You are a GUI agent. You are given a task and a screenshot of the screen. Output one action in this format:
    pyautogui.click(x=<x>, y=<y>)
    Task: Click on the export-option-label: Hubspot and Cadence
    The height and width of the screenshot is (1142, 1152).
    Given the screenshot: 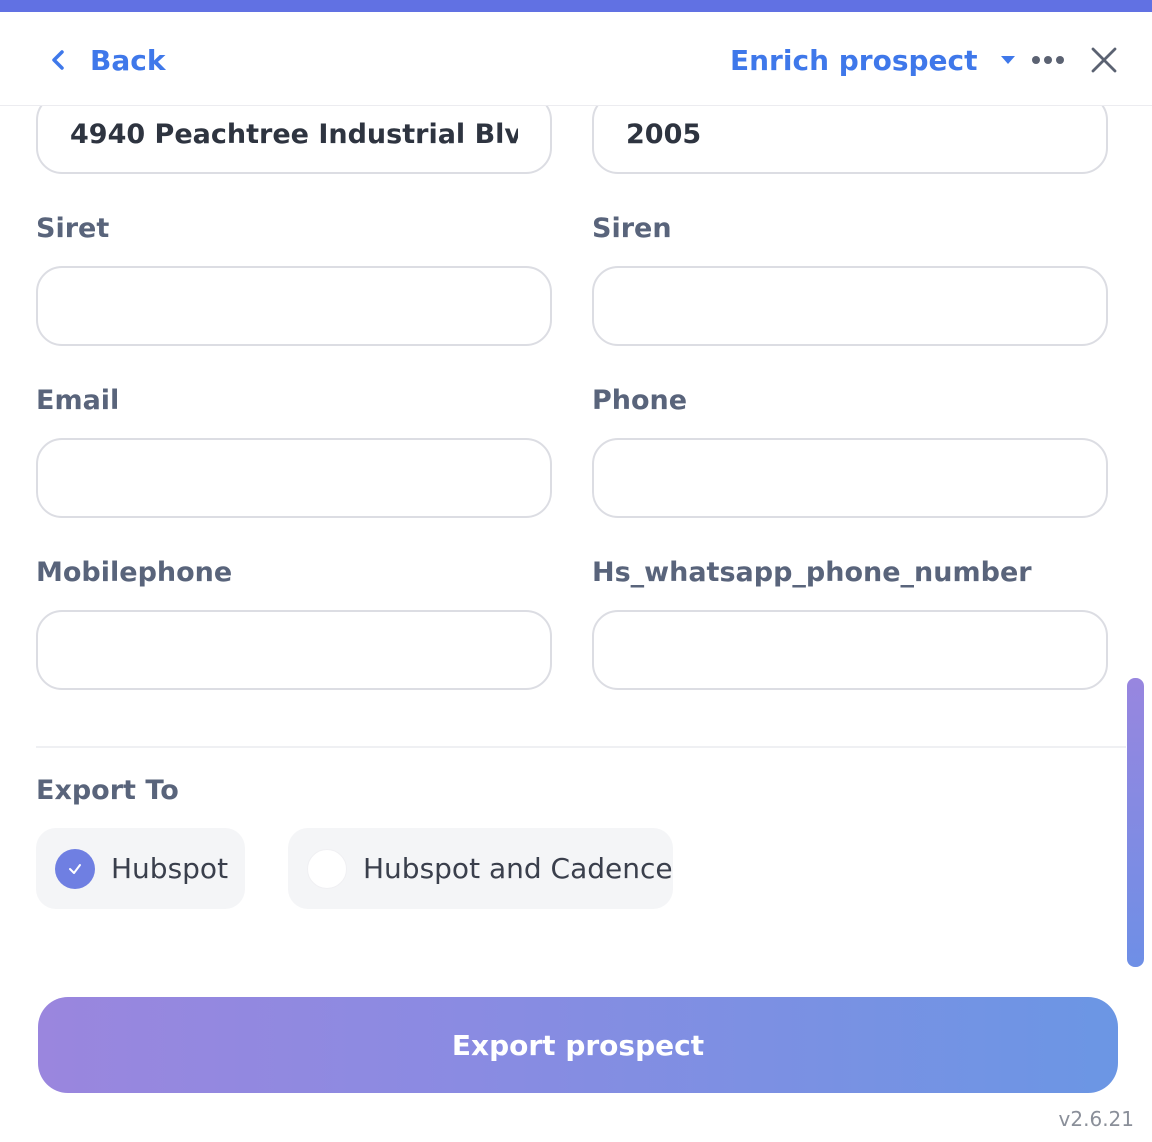 What is the action you would take?
    pyautogui.click(x=518, y=868)
    